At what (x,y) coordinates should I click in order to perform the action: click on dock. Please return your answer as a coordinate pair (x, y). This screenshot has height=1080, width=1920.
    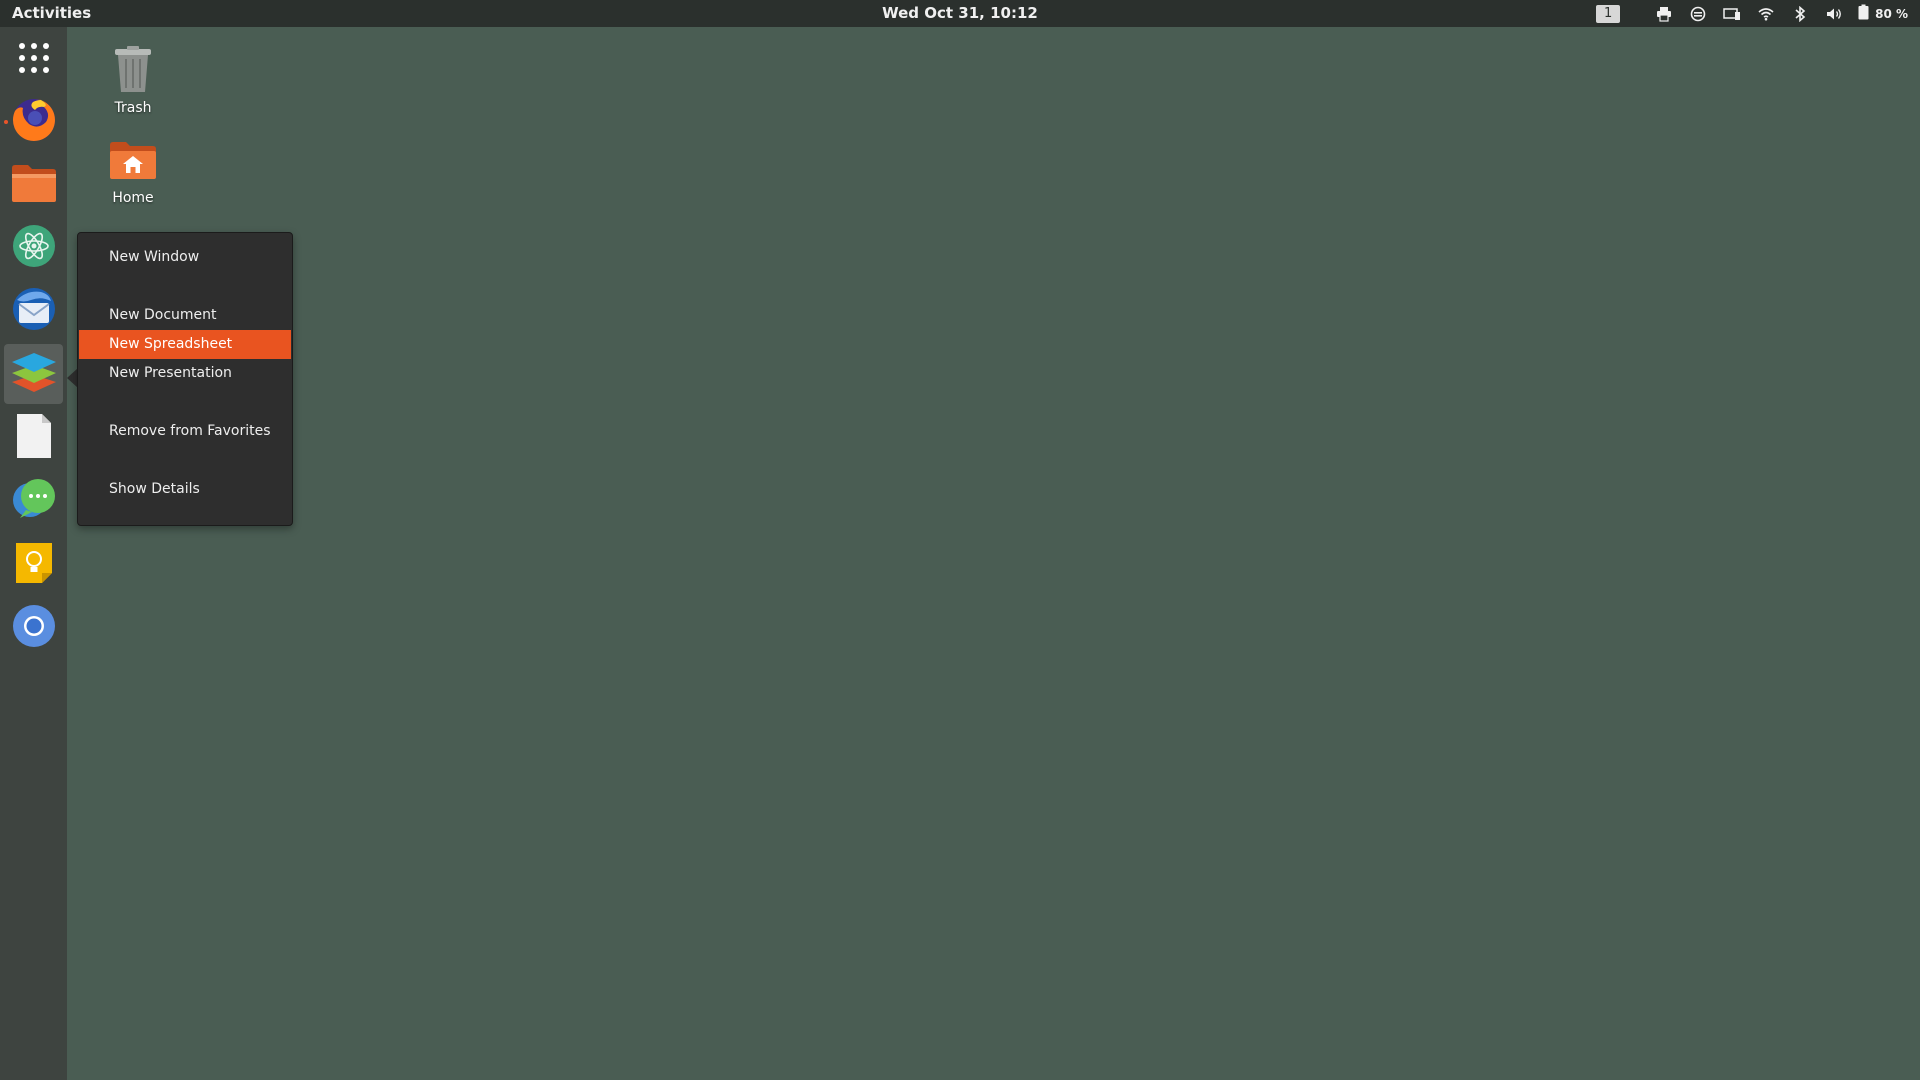
    Looking at the image, I should click on (33, 553).